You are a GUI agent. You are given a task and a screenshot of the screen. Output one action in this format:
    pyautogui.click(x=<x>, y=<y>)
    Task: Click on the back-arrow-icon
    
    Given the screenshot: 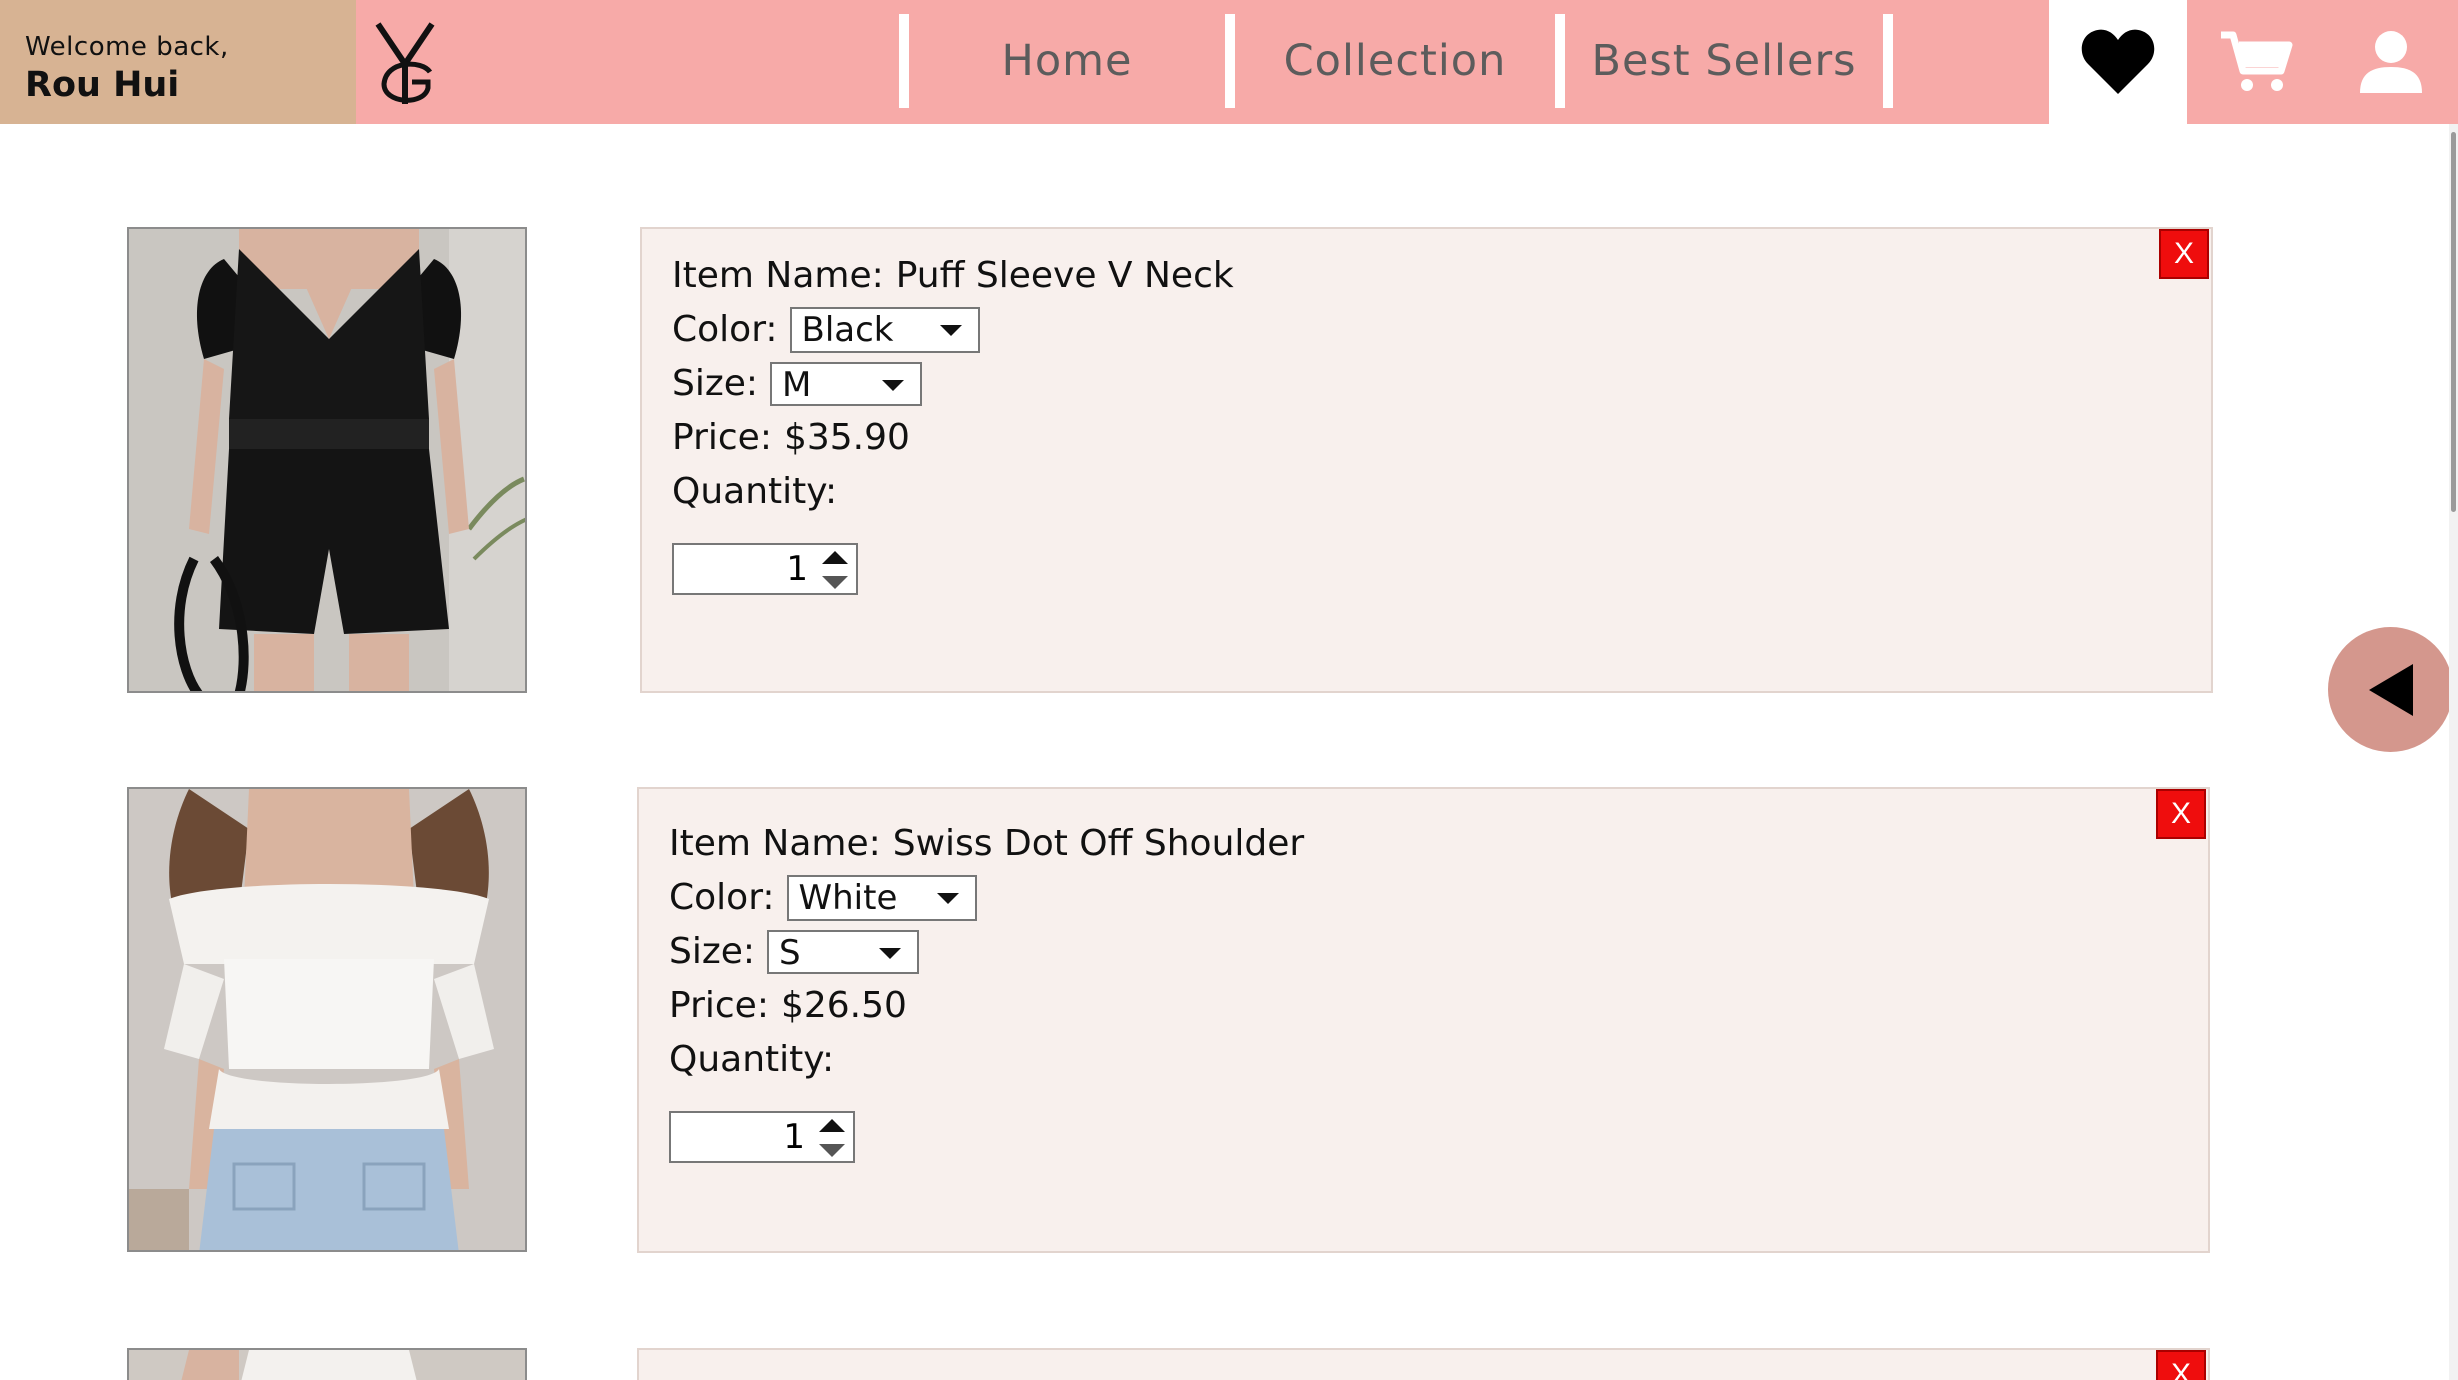 What is the action you would take?
    pyautogui.click(x=2390, y=689)
    